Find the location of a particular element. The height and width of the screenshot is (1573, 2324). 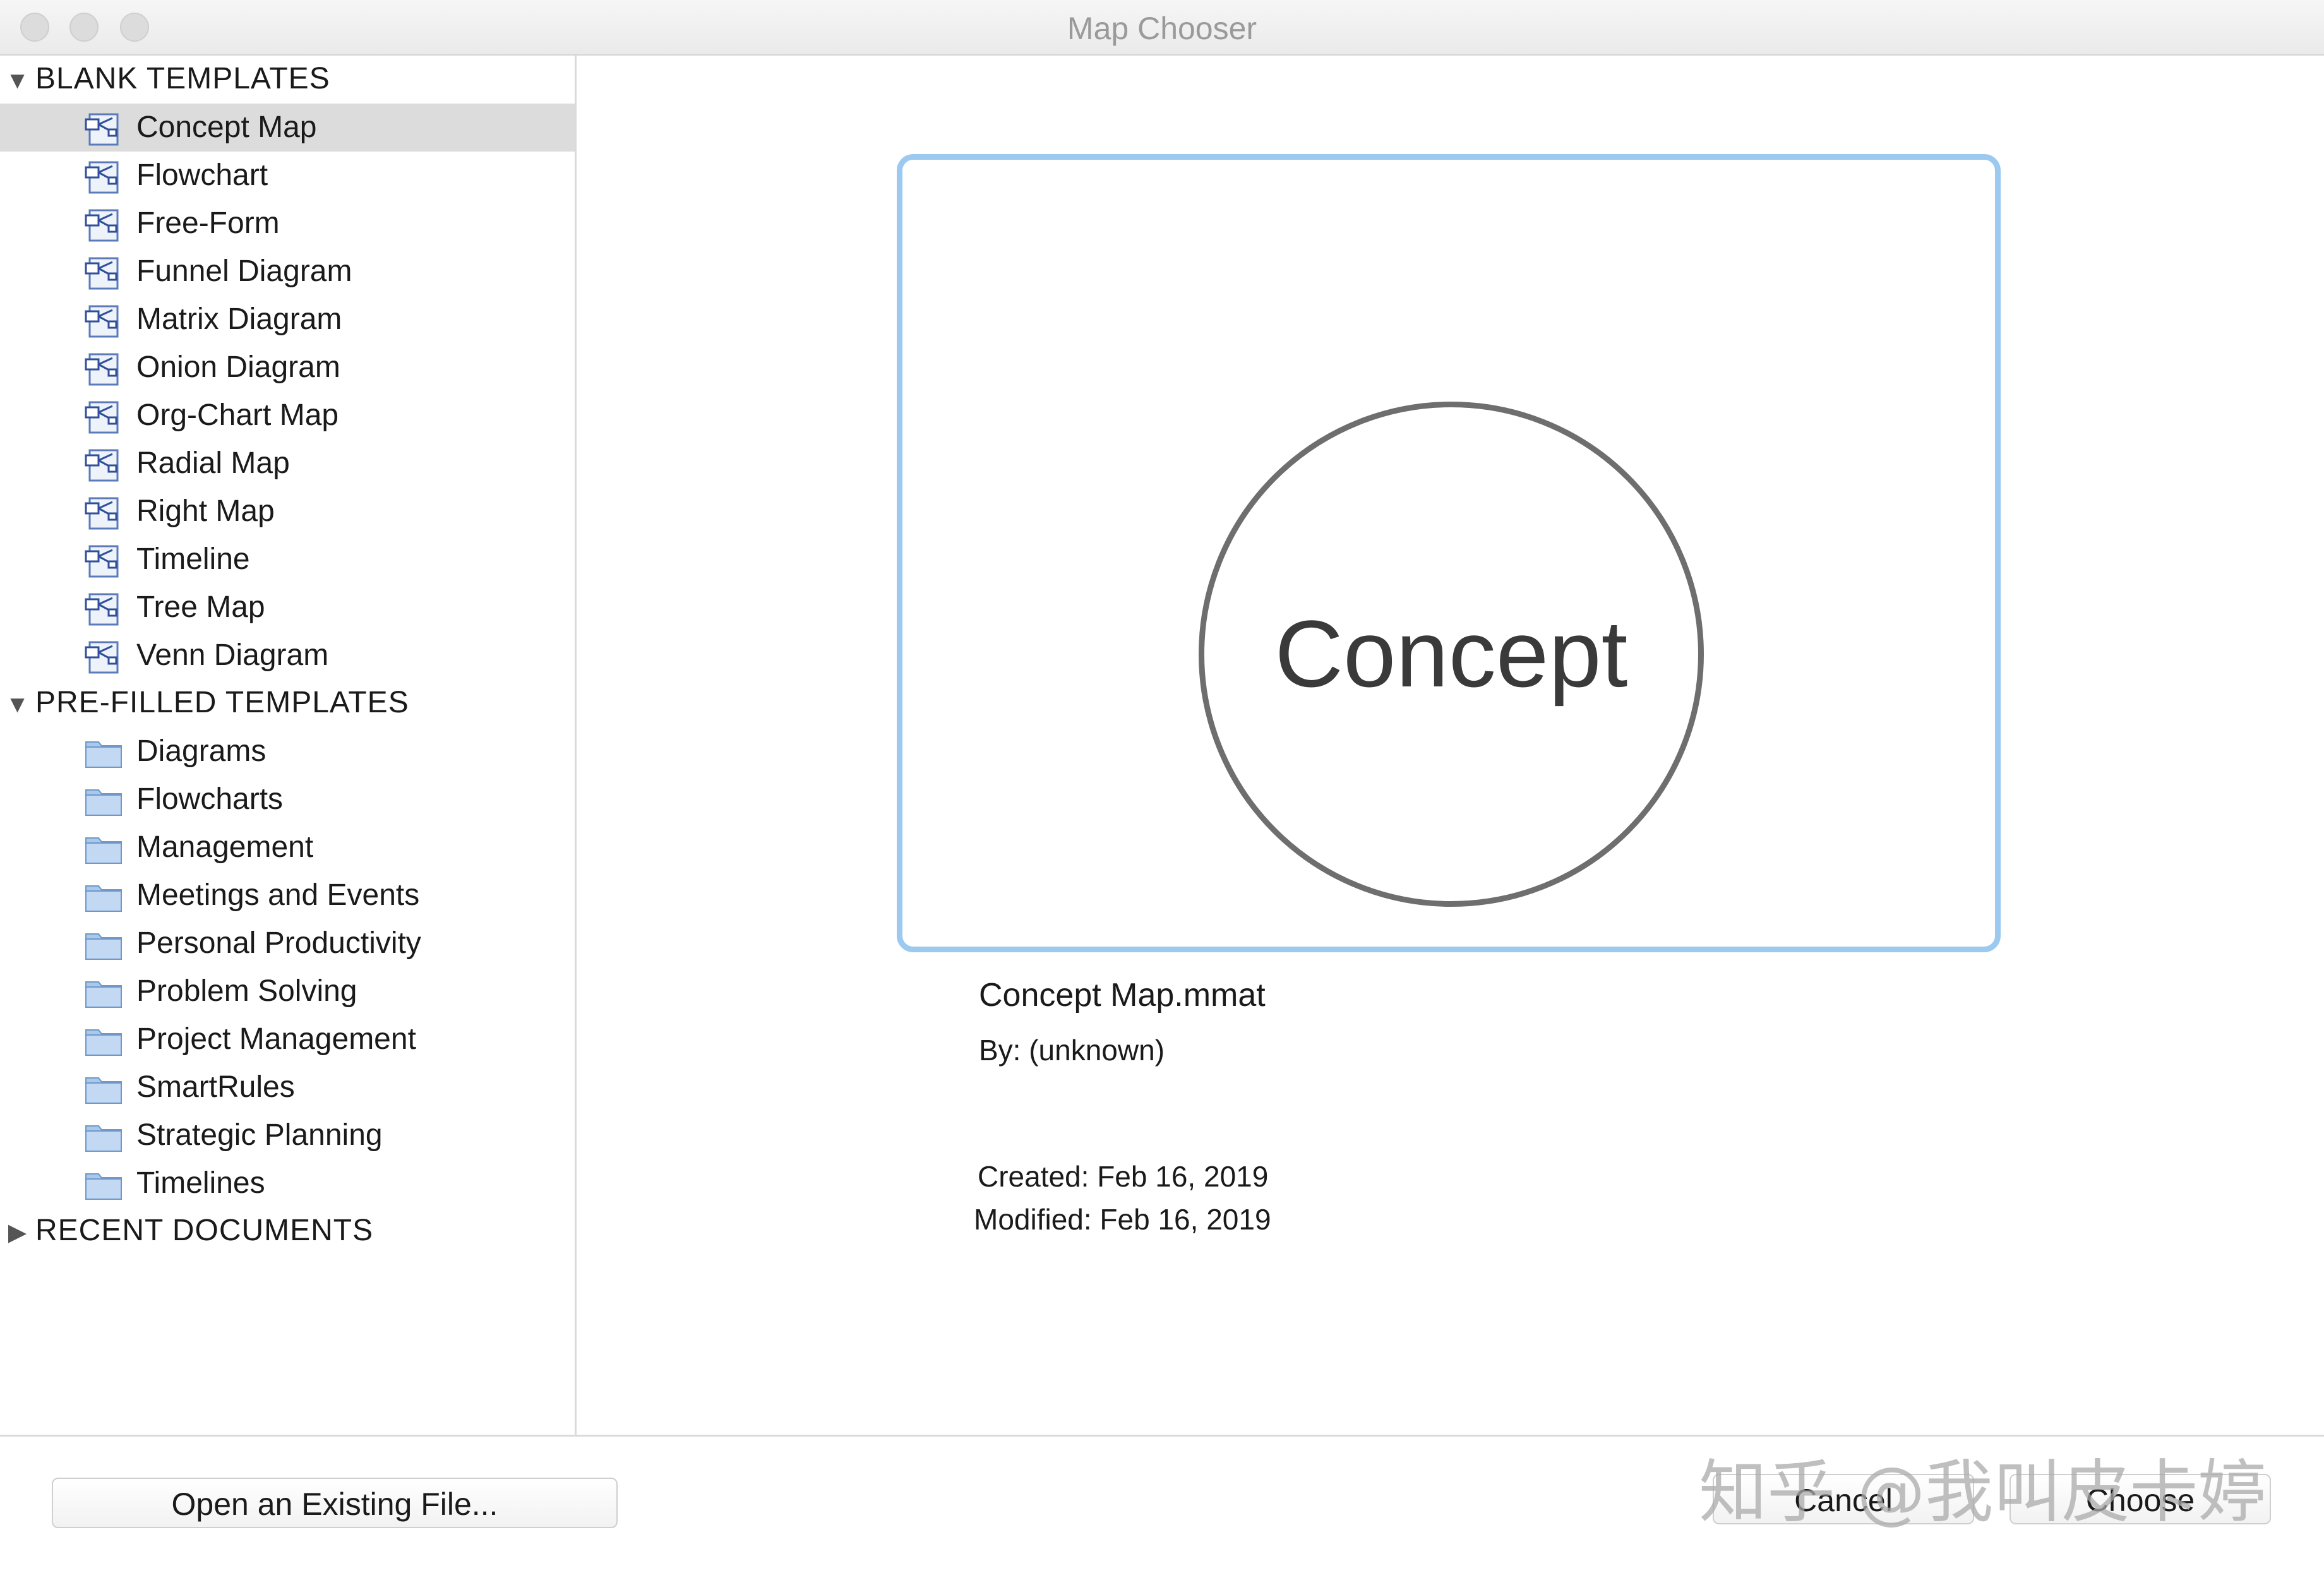

section-label: BLANK TEMPLATES is located at coordinates (182, 78).